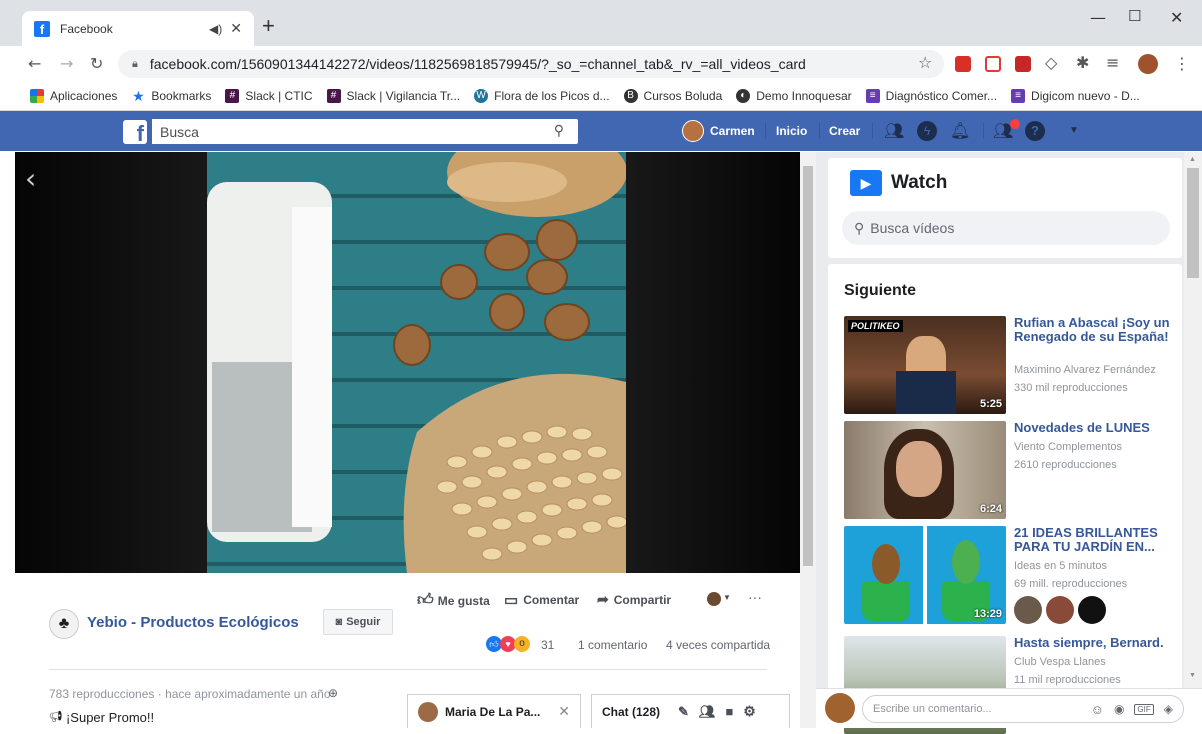  I want to click on wordpress-icon: W, so click(481, 95).